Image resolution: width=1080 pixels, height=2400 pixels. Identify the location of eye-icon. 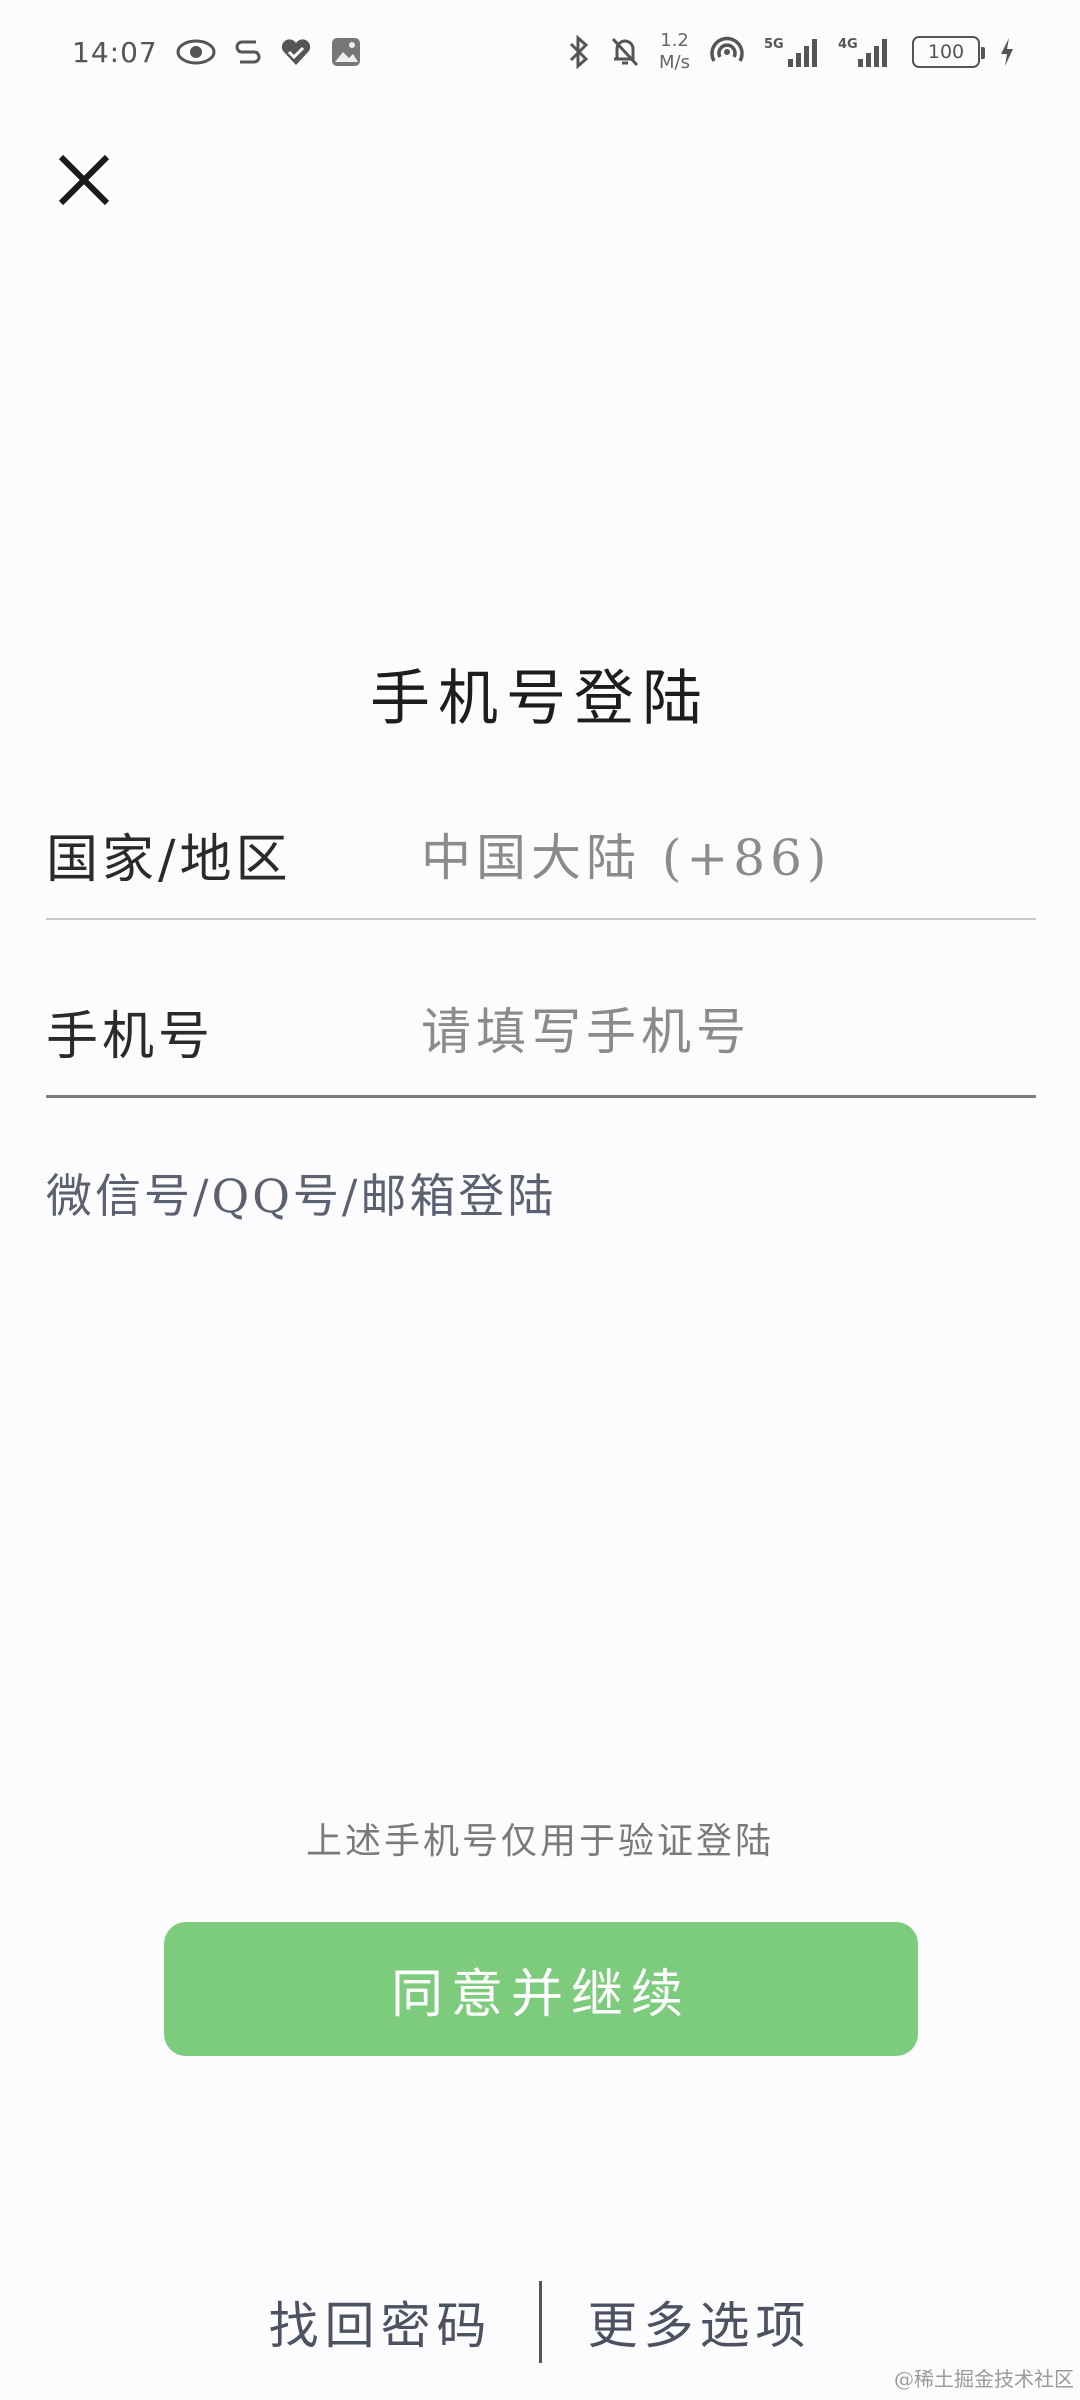
(196, 52).